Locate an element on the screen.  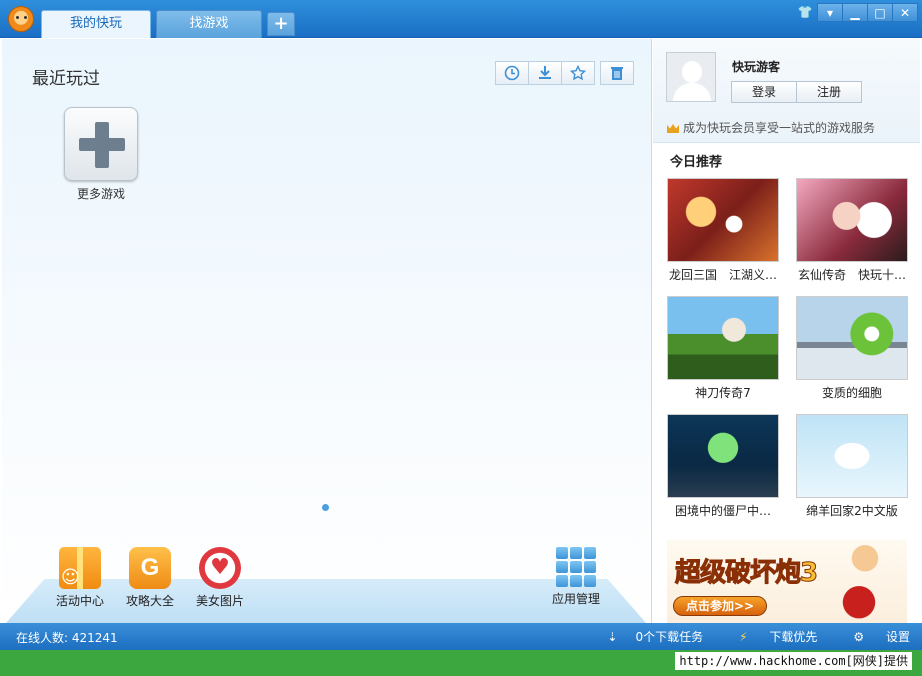
page-indicator is located at coordinates (325, 507).